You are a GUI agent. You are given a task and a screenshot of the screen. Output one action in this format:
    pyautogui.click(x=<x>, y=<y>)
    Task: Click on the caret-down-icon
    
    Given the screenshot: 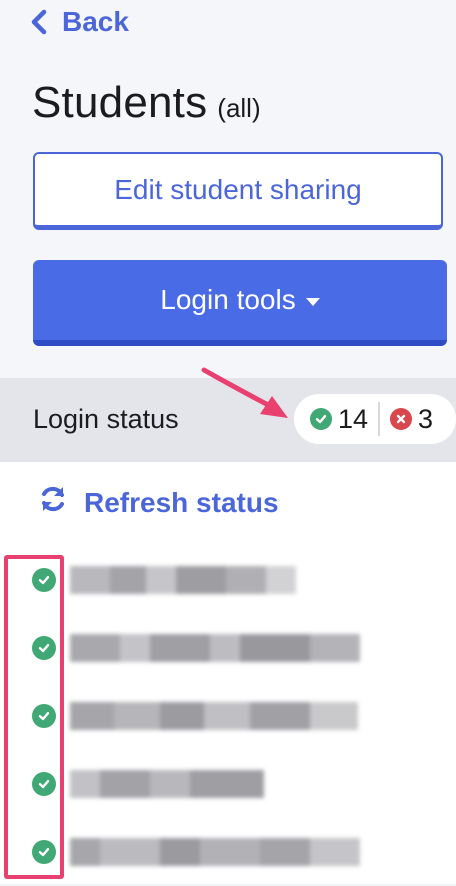 What is the action you would take?
    pyautogui.click(x=312, y=302)
    